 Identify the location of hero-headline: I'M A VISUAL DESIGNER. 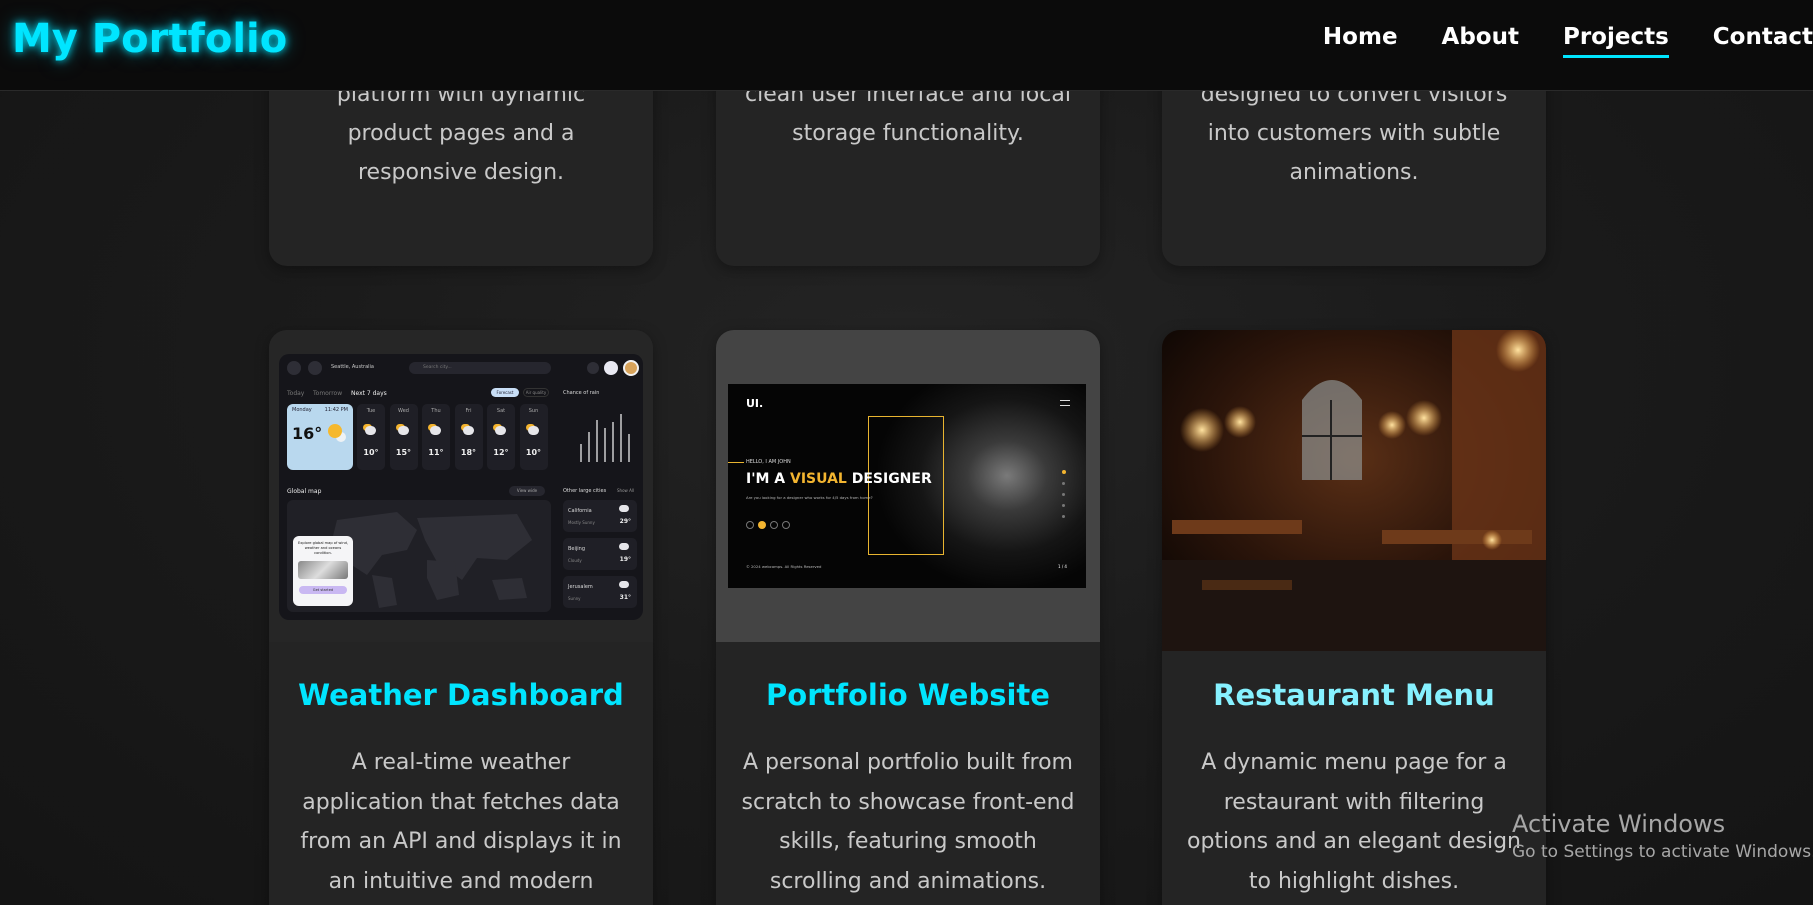
(839, 479).